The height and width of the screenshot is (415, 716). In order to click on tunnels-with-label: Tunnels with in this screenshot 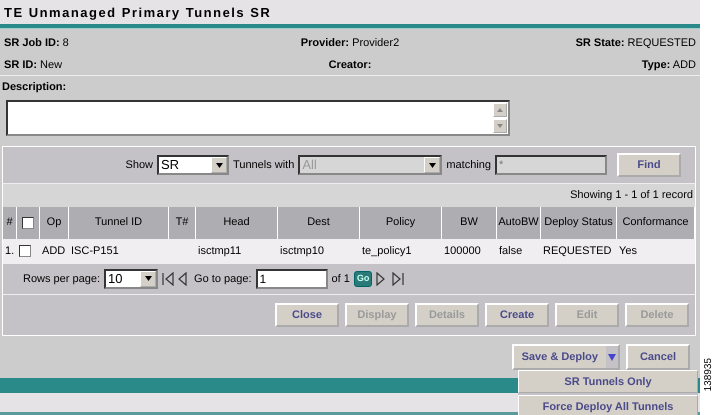, I will do `click(263, 165)`.